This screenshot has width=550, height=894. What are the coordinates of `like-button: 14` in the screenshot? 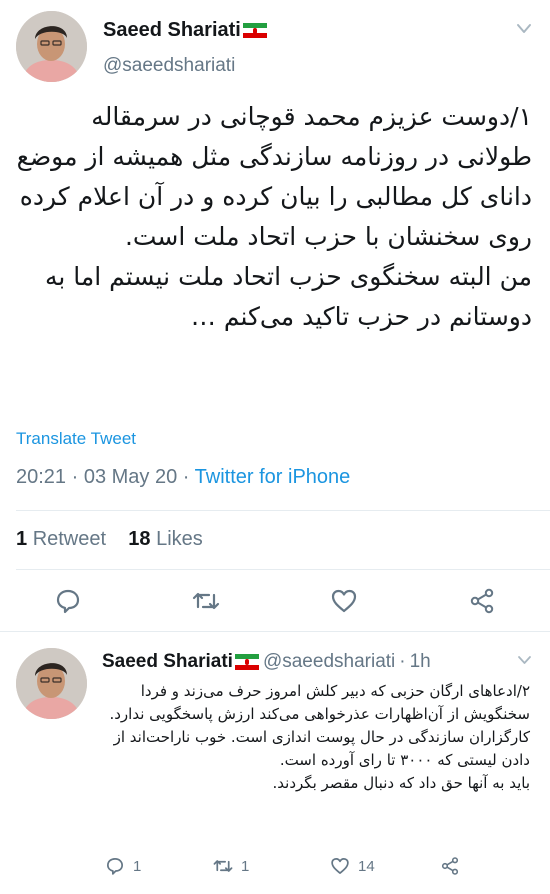 It's located at (352, 866).